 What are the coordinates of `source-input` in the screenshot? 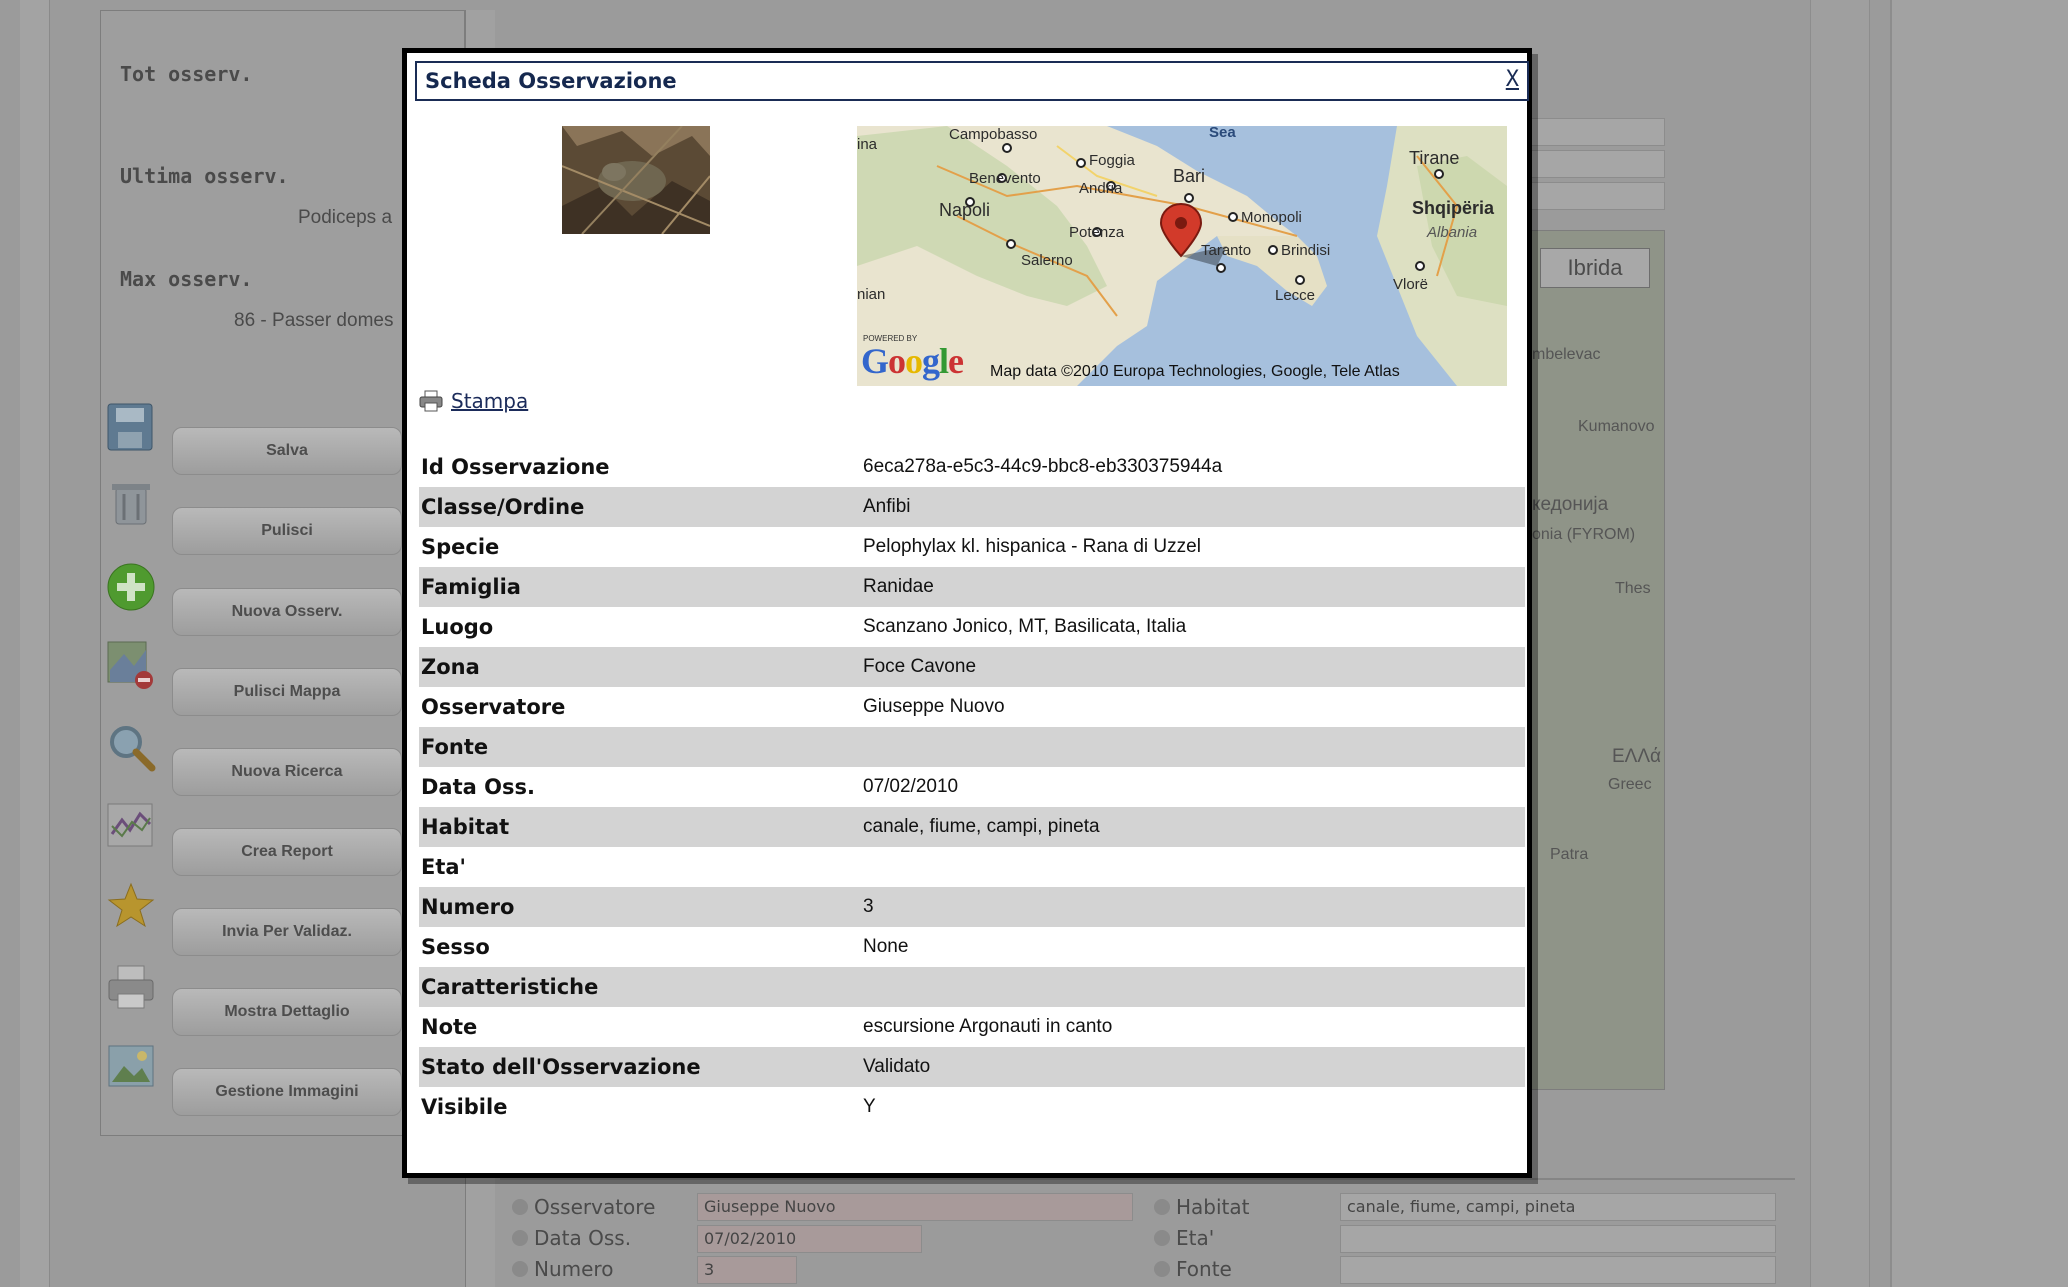 It's located at (1558, 1270).